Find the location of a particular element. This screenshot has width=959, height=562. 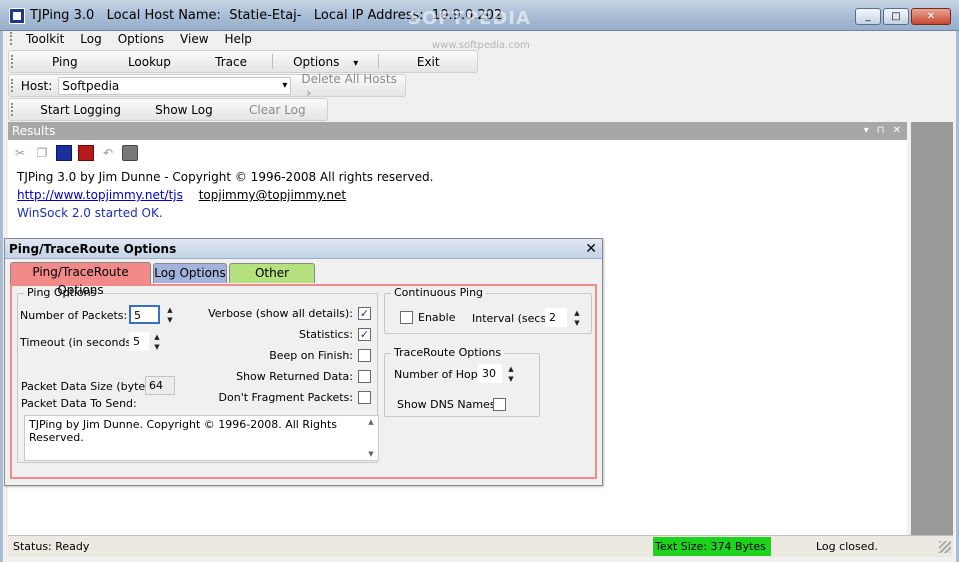

website-link: http://www.topjimmy.net/tjs is located at coordinates (100, 195).